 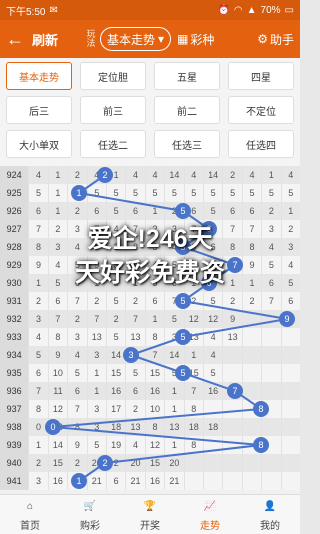 I want to click on play-label: 玩法, so click(x=91, y=38).